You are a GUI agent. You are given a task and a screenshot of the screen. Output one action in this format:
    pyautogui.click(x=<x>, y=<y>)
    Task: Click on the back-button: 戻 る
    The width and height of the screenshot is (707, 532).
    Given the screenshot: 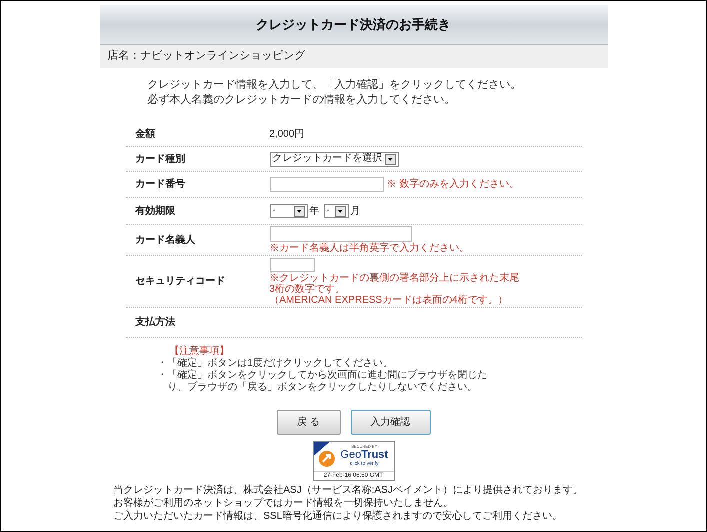 What is the action you would take?
    pyautogui.click(x=308, y=422)
    